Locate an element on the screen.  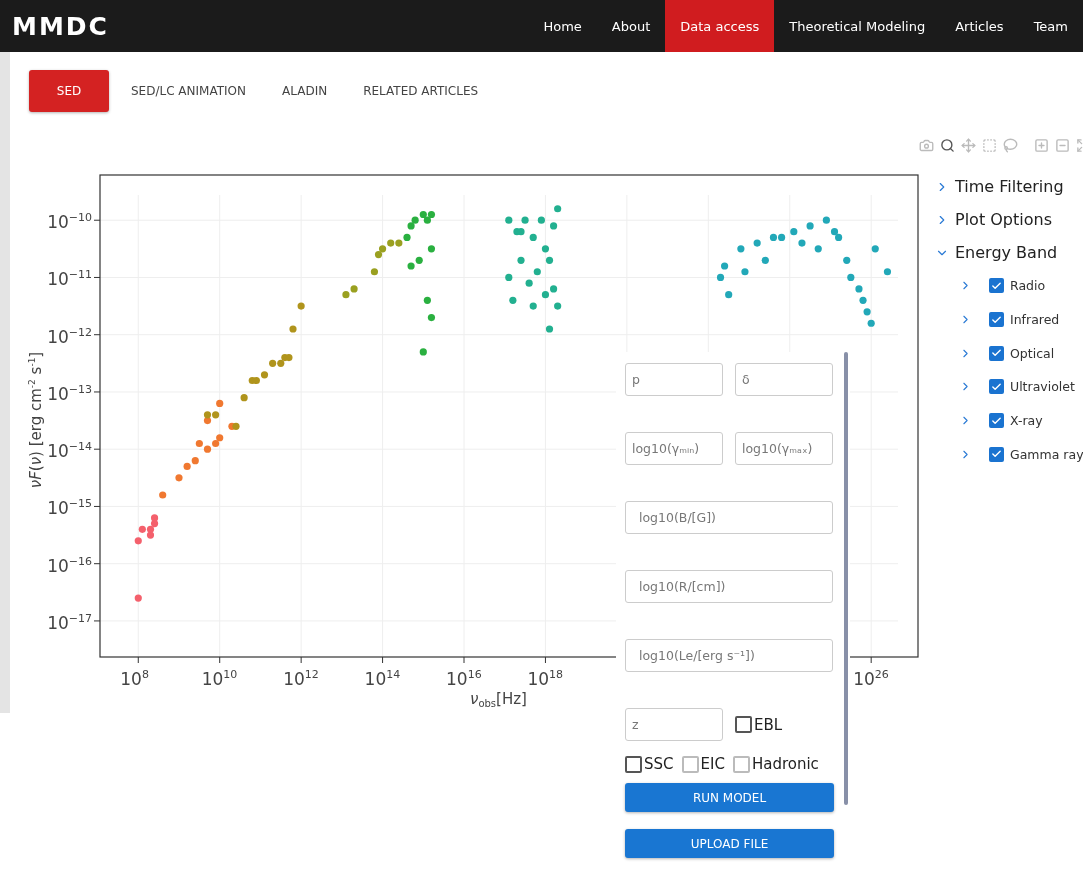
nav-link: Theoretical Modeling is located at coordinates (857, 26).